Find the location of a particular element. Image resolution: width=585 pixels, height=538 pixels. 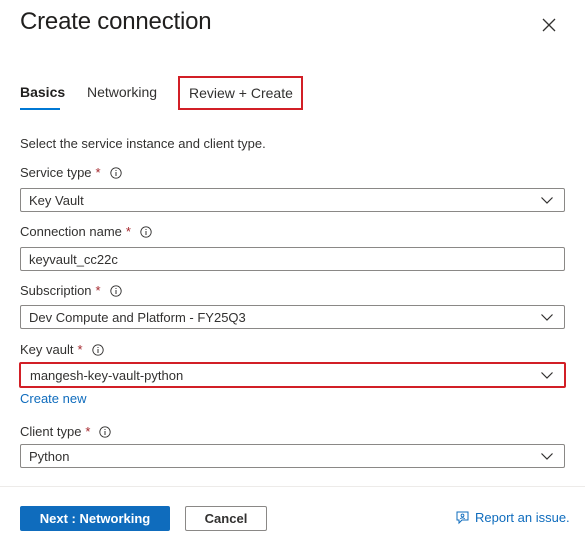

close-icon is located at coordinates (549, 25).